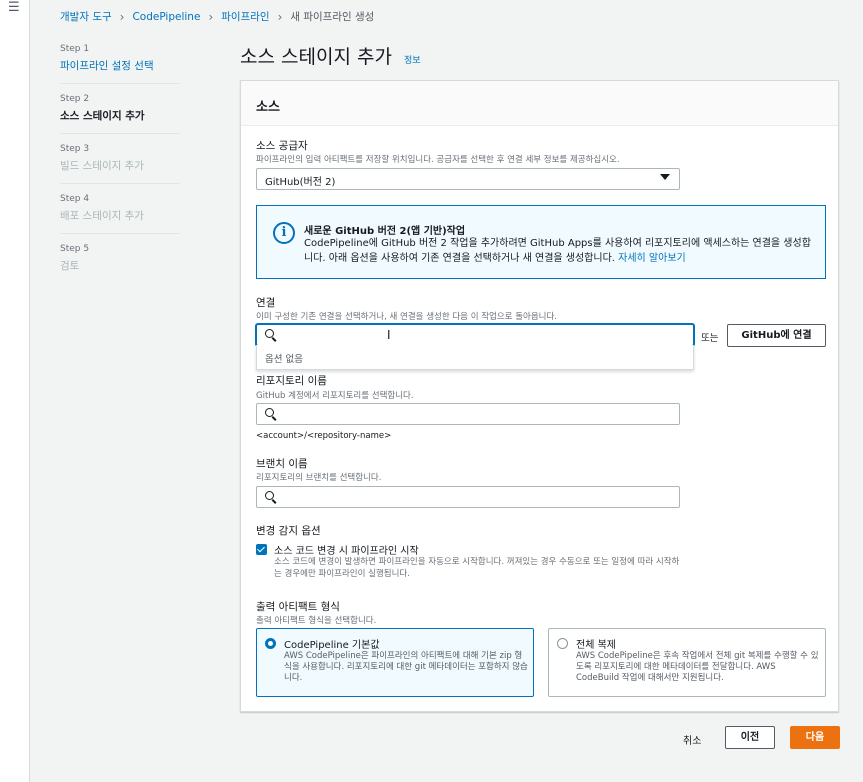  I want to click on source-provider-select: GitHub(버전 2), so click(468, 179).